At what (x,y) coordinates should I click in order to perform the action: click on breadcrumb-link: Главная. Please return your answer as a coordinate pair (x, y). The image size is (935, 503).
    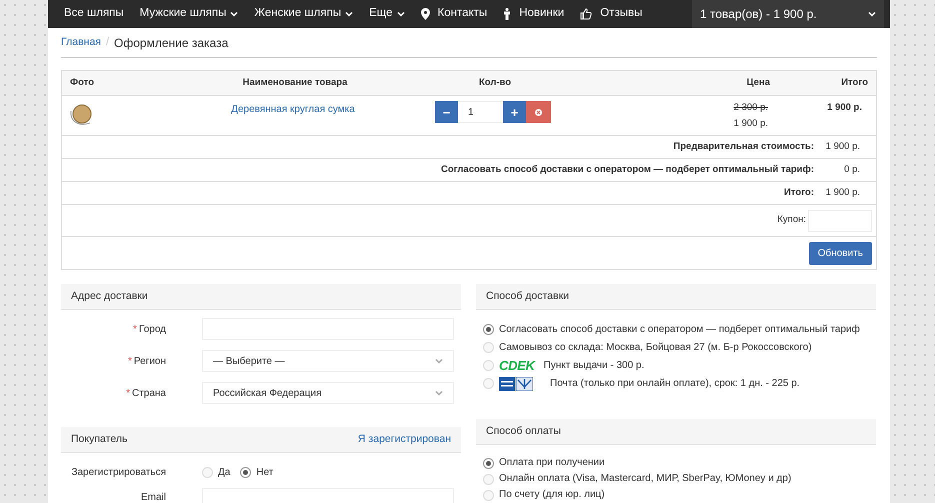
    Looking at the image, I should click on (81, 42).